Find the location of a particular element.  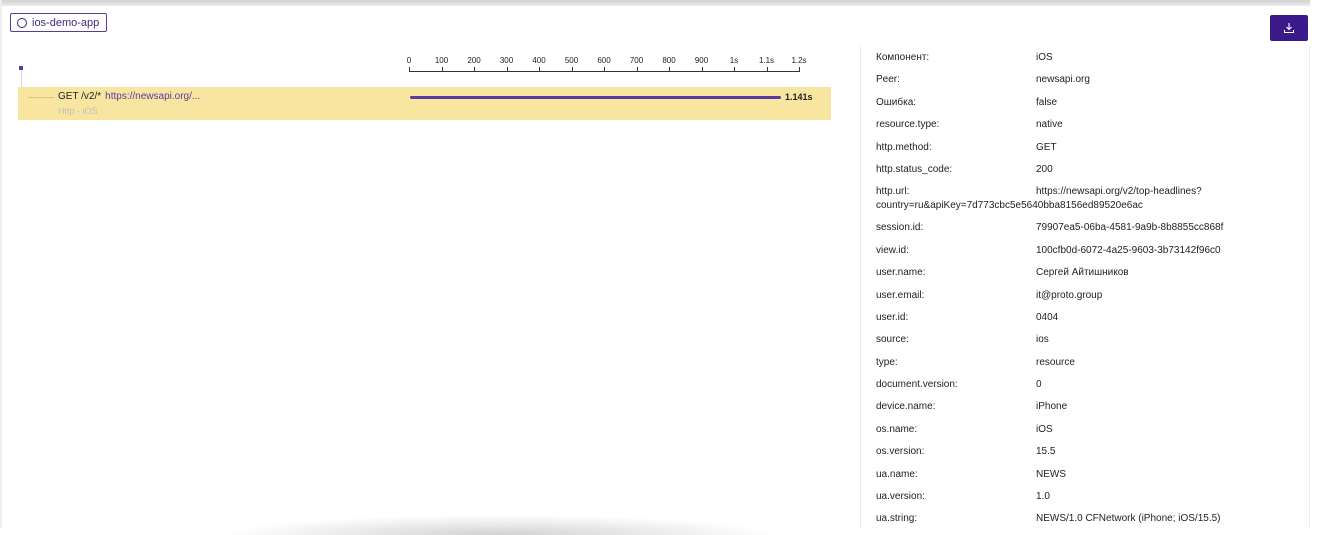

attribute-value: 0404 is located at coordinates (1047, 317).